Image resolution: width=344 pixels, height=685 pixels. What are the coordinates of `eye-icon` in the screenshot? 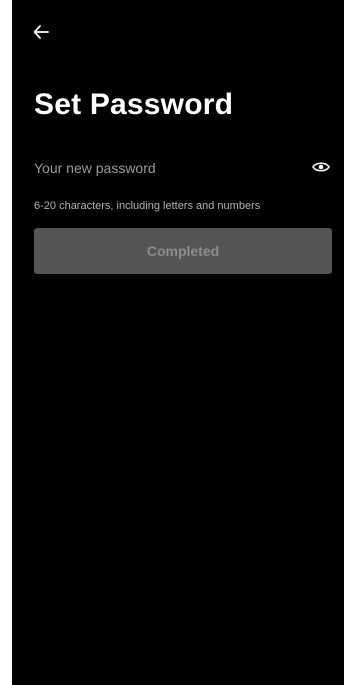 It's located at (321, 167).